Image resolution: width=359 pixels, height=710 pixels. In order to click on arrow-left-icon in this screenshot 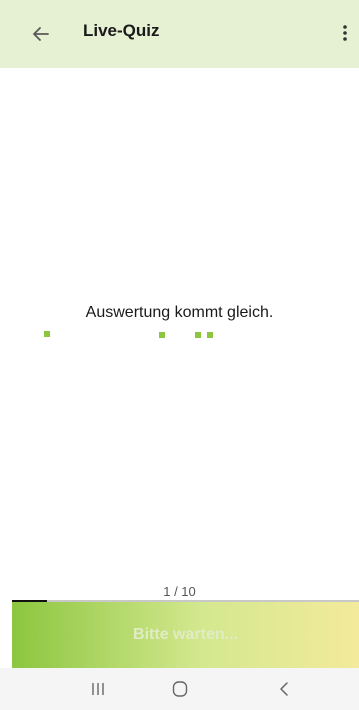, I will do `click(41, 34)`.